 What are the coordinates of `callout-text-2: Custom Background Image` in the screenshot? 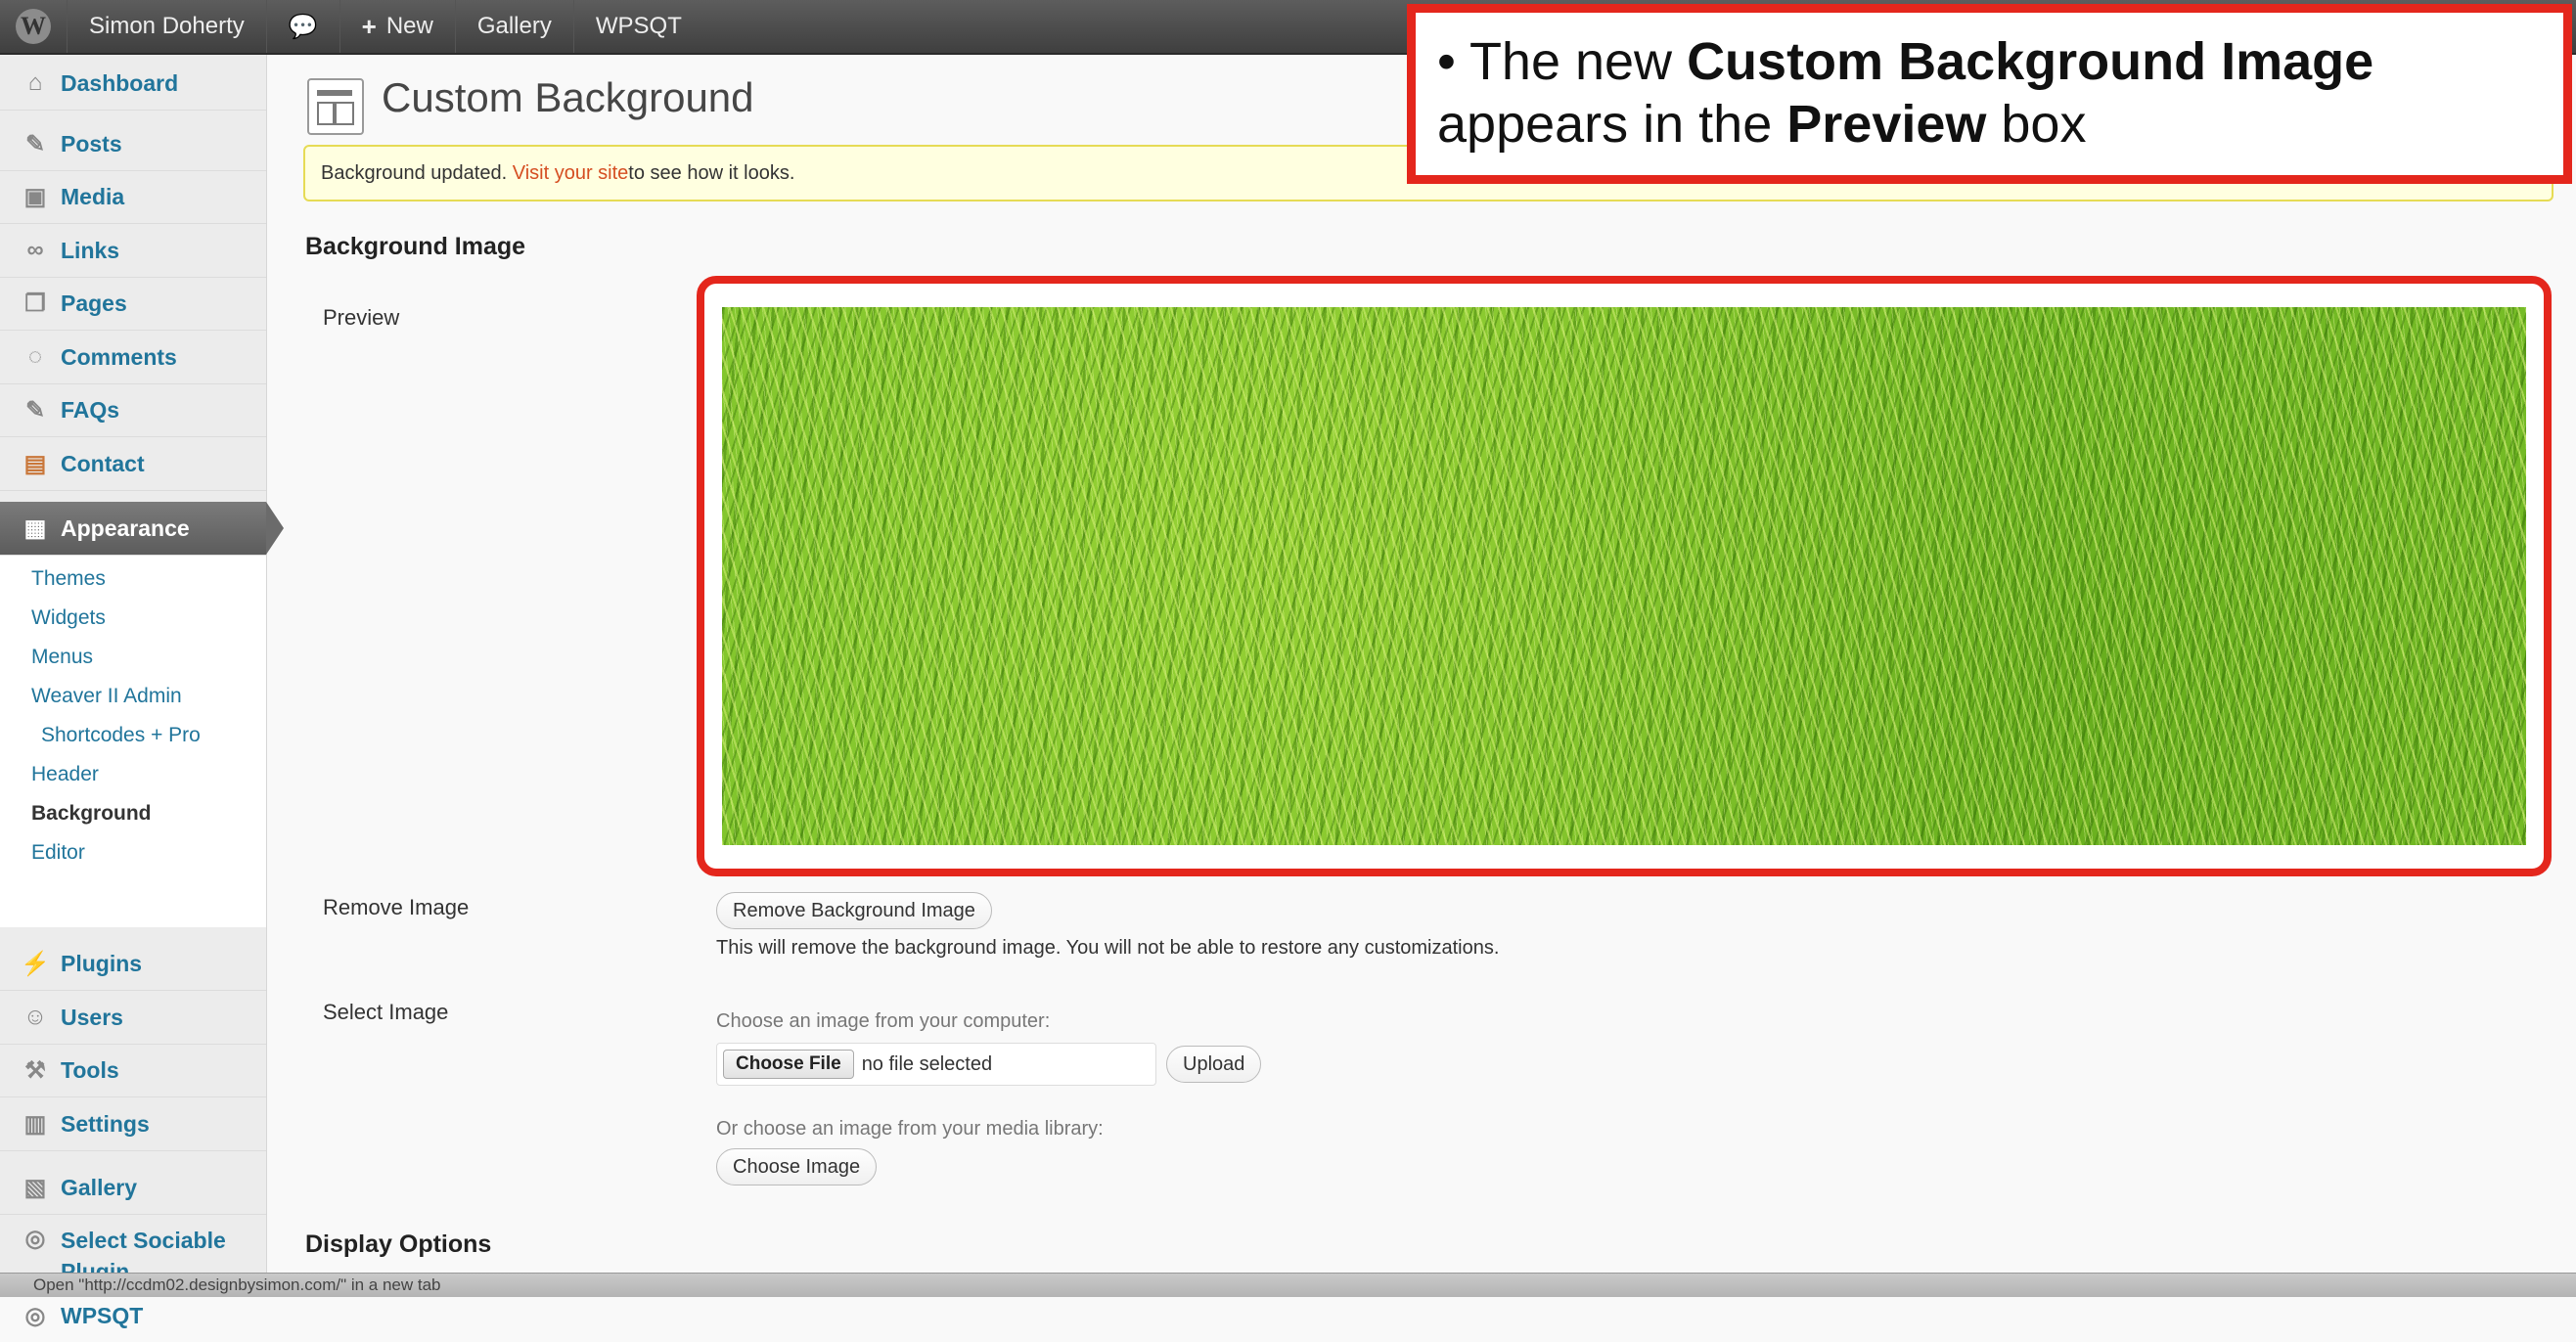 It's located at (2030, 61).